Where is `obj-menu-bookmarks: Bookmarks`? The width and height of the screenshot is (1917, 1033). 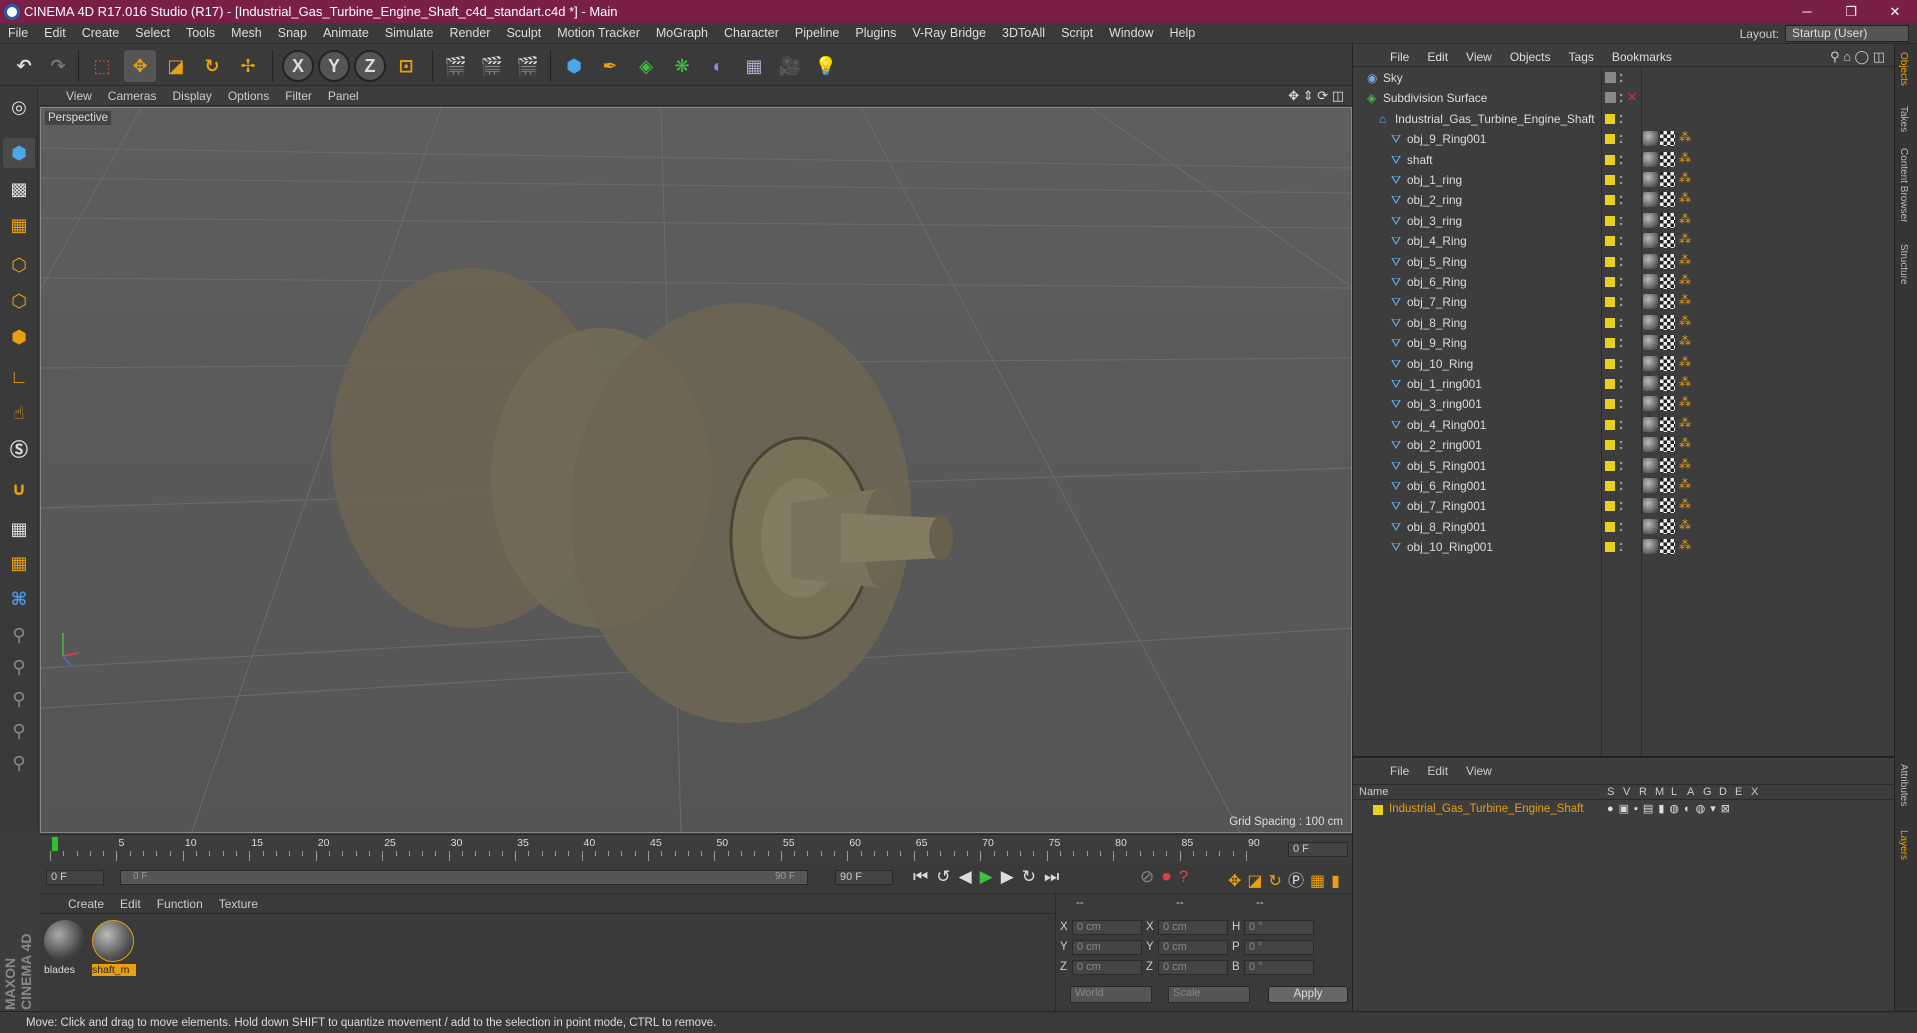 obj-menu-bookmarks: Bookmarks is located at coordinates (1642, 57).